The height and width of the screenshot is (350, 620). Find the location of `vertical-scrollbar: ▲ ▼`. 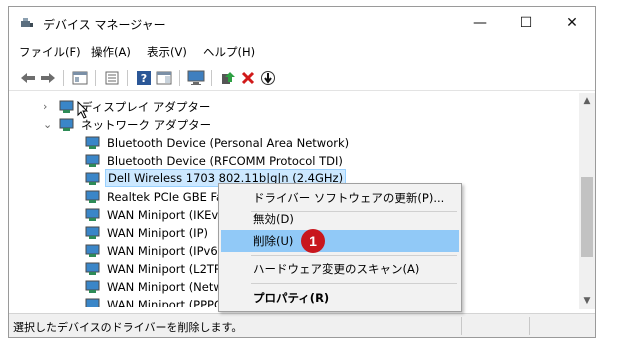

vertical-scrollbar: ▲ ▼ is located at coordinates (587, 201).